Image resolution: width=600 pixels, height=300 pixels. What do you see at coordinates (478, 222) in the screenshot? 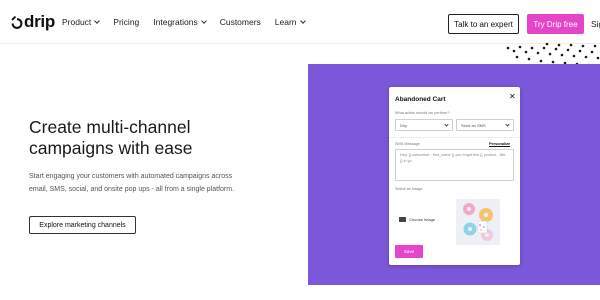
I see `product-image-thumbnail` at bounding box center [478, 222].